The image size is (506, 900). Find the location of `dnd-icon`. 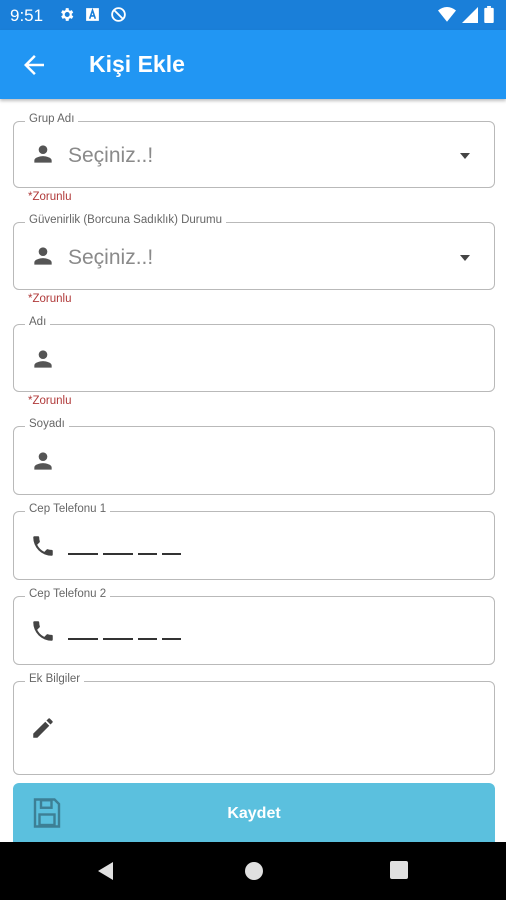

dnd-icon is located at coordinates (118, 14).